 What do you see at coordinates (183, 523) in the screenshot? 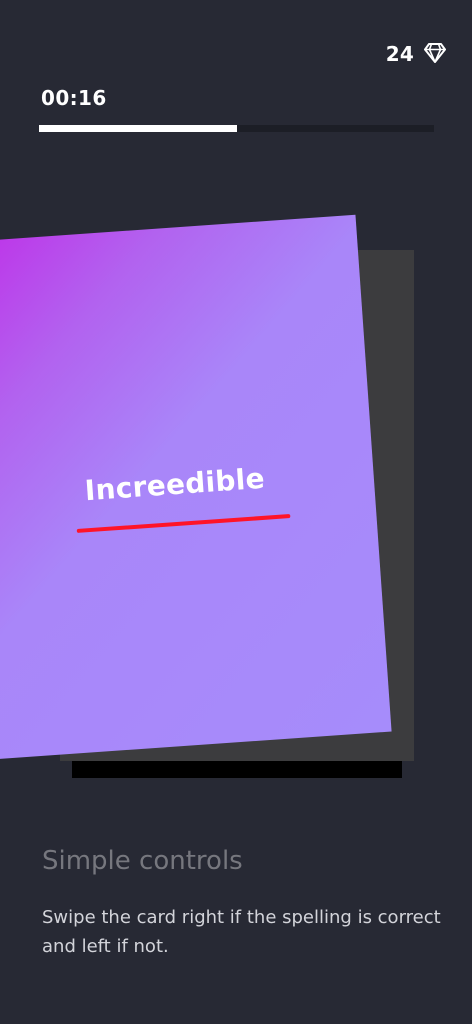
I see `spelling-underline` at bounding box center [183, 523].